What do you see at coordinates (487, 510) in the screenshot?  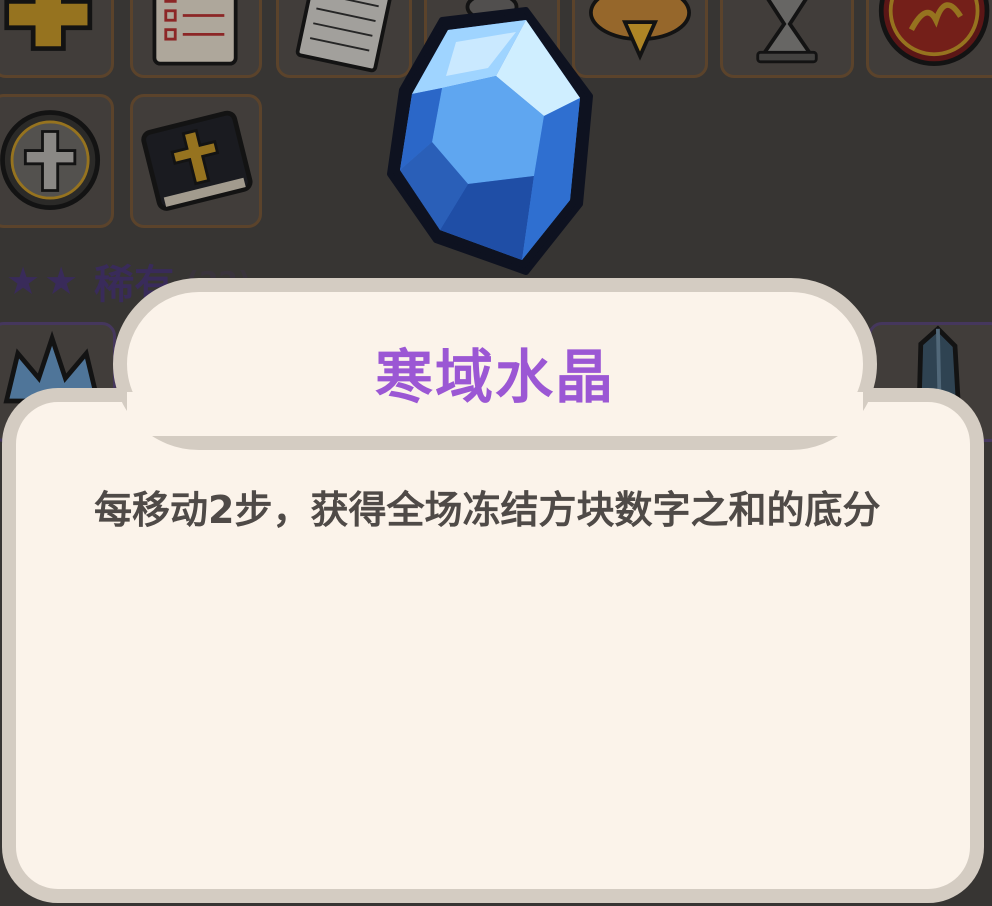 I see `item-description: 每移动2步，获得全场冻结方块数字之和的底分` at bounding box center [487, 510].